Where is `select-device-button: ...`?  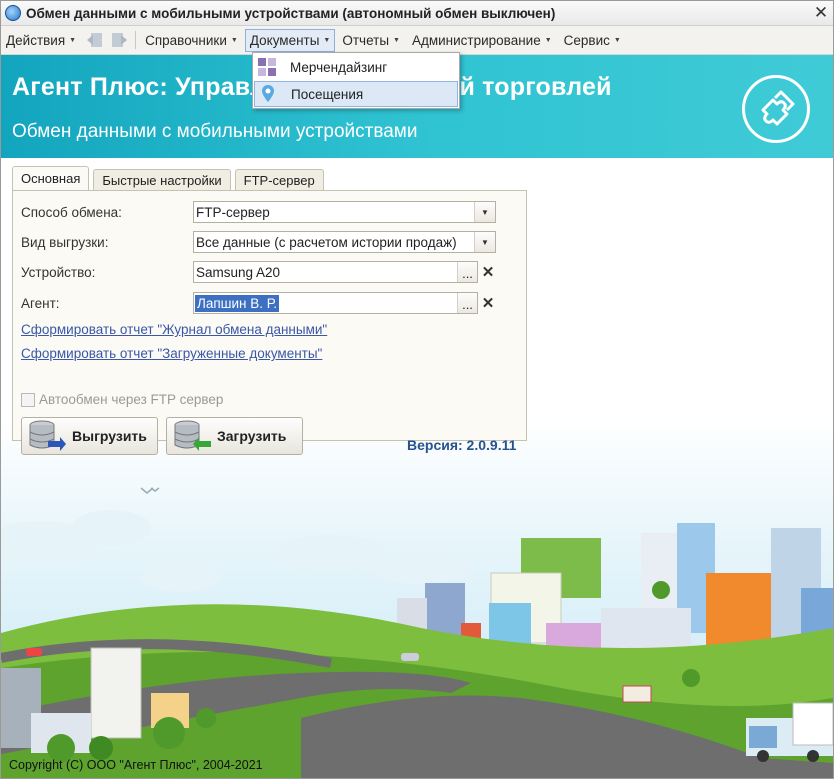 select-device-button: ... is located at coordinates (467, 272).